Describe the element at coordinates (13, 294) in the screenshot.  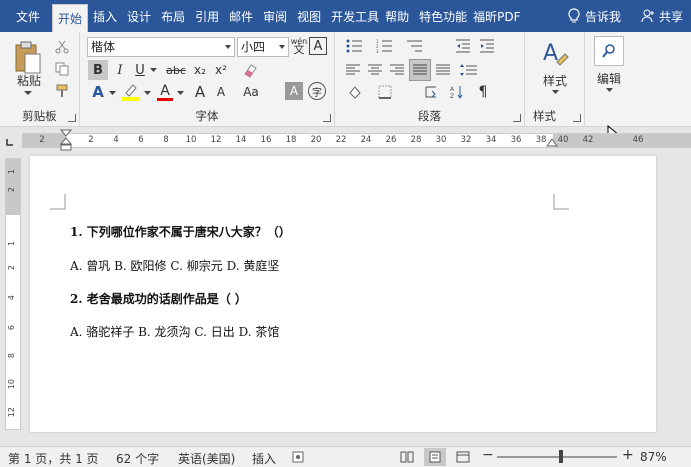
I see `vertical-ruler: 1 2 1 2 4 6 8 10 12` at that location.